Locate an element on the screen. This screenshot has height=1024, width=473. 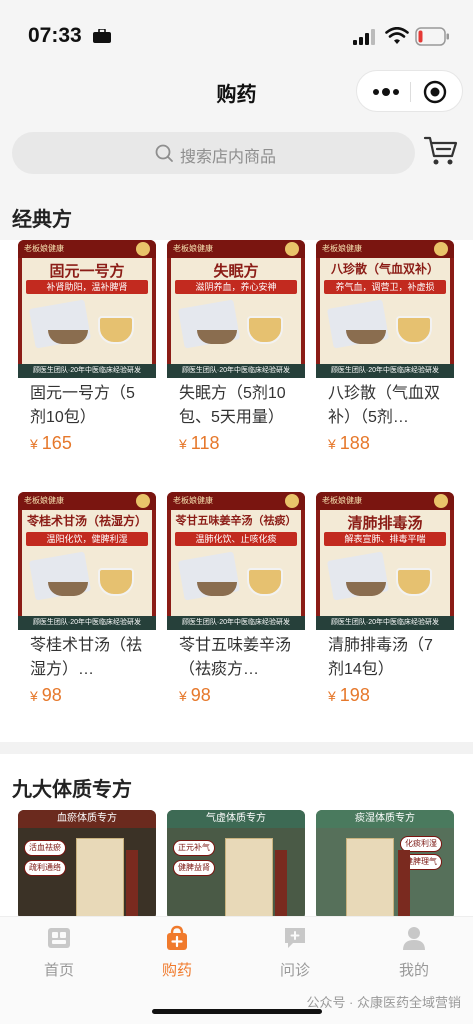
product-name: 固元一号方（5剂10包） is located at coordinates (82, 405).